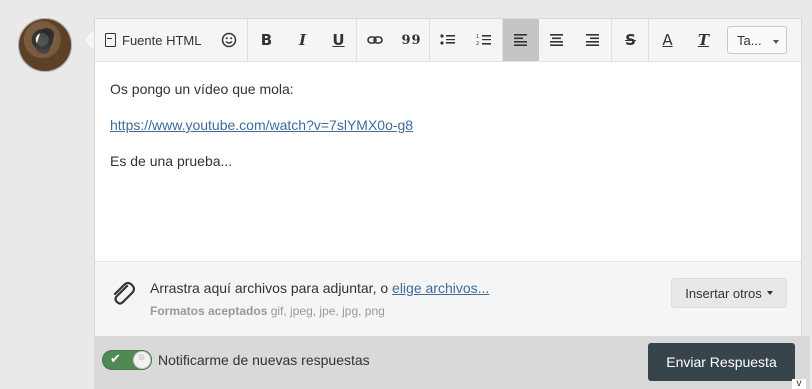 The height and width of the screenshot is (389, 812). Describe the element at coordinates (162, 40) in the screenshot. I see `html-source-label: Fuente HTML` at that location.